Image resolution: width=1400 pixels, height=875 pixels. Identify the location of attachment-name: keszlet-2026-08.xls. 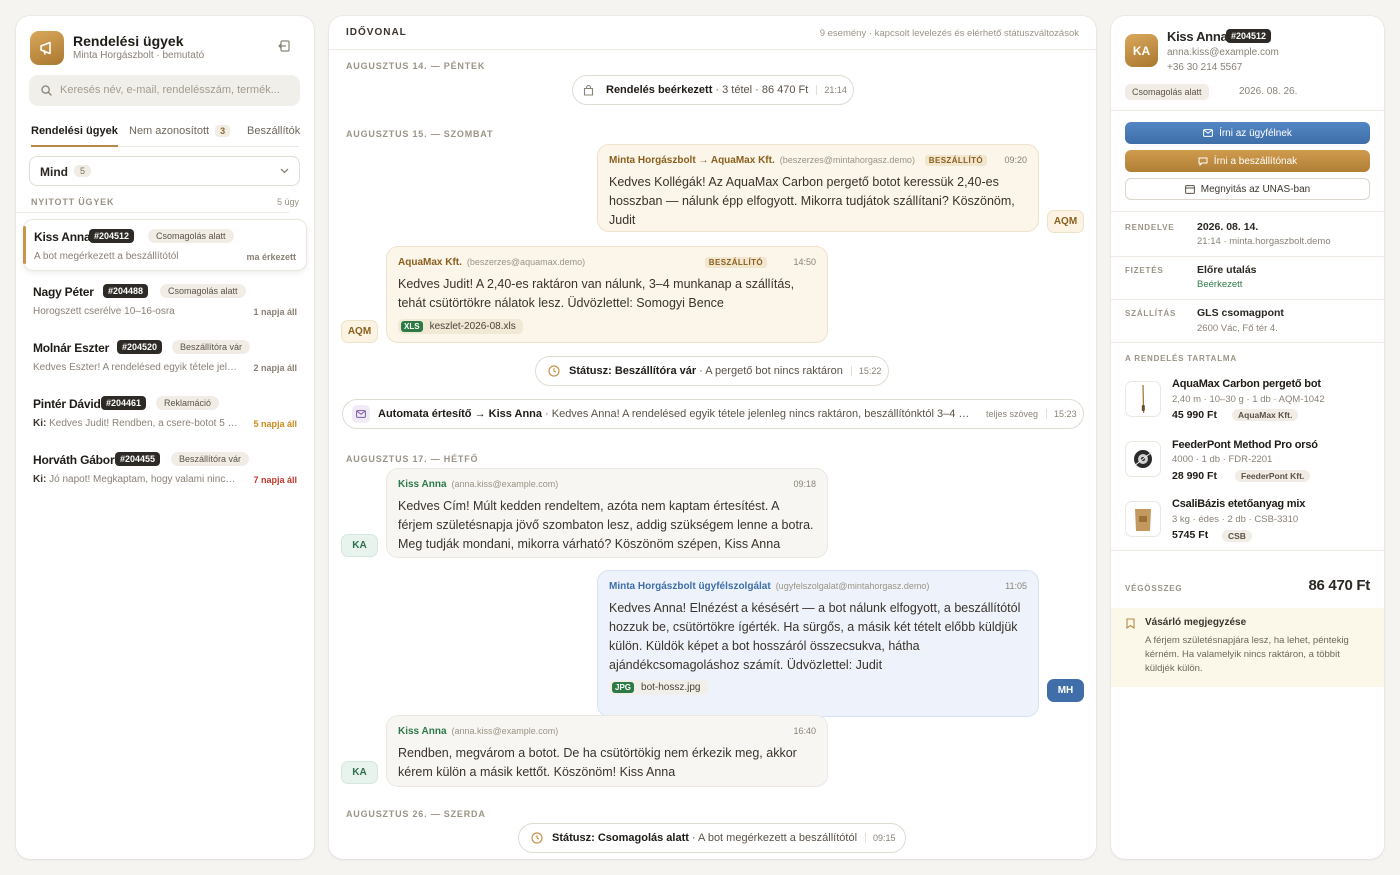
(472, 326).